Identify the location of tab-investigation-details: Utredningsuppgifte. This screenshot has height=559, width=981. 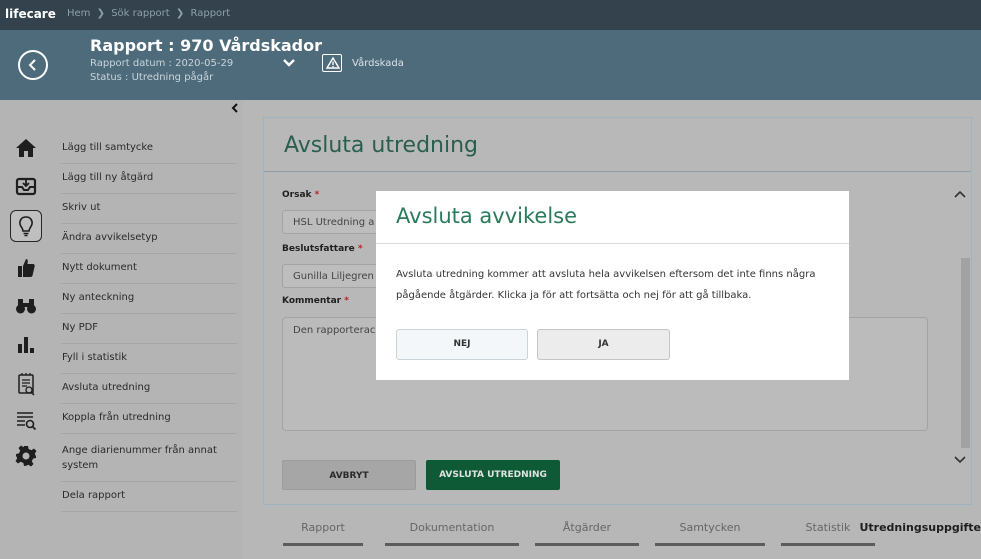
(918, 527).